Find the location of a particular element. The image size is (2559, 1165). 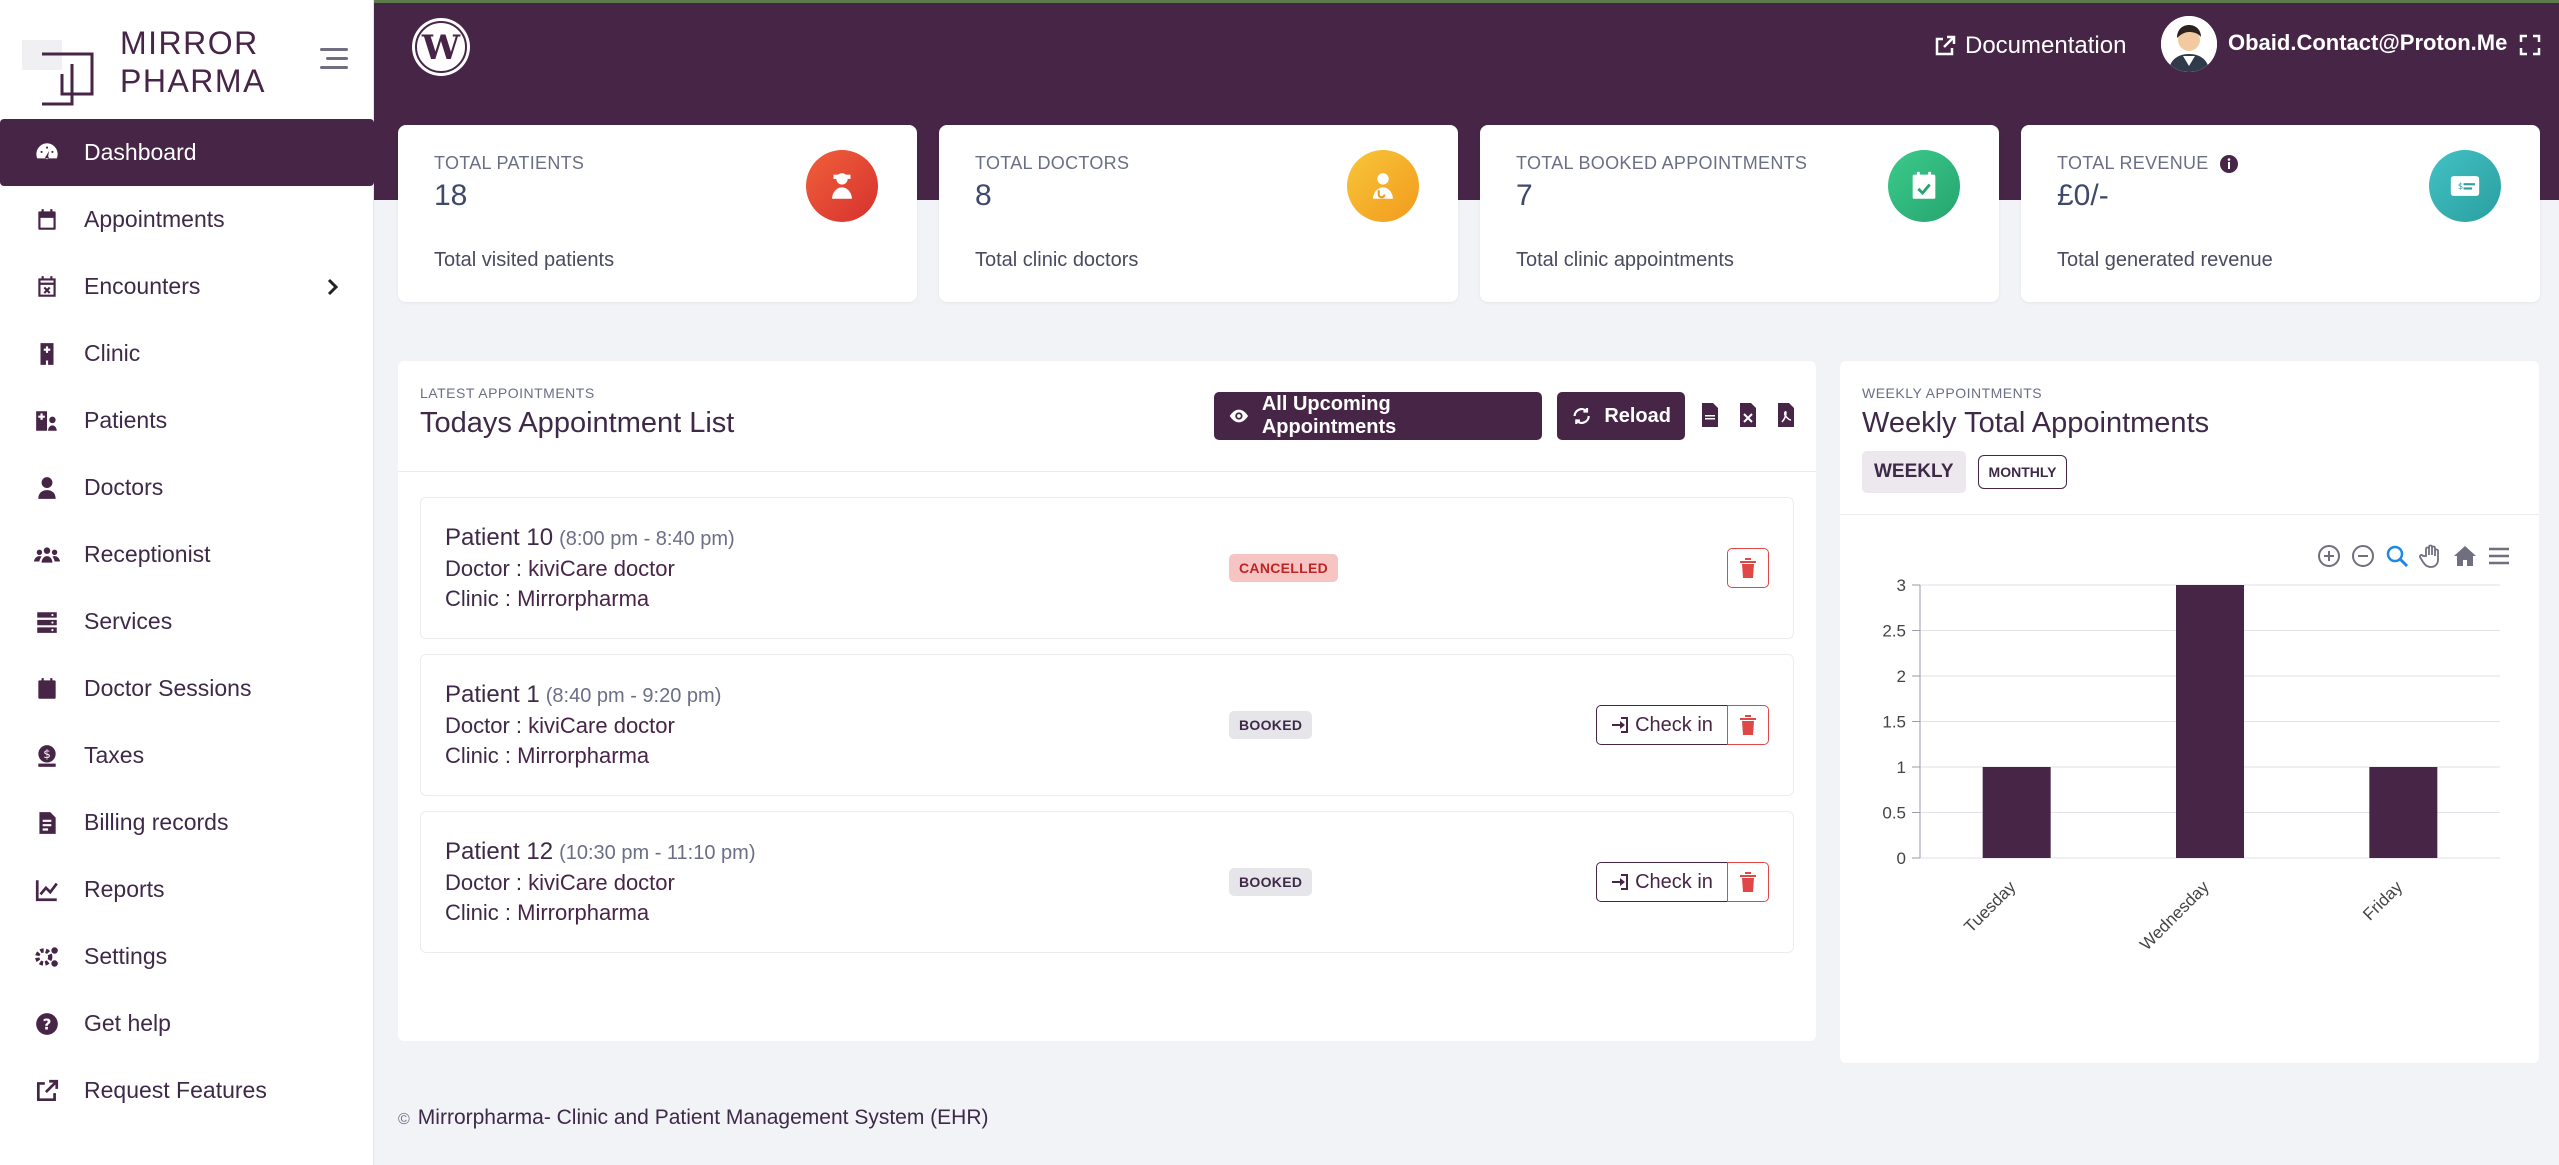

divider is located at coordinates (2189, 514).